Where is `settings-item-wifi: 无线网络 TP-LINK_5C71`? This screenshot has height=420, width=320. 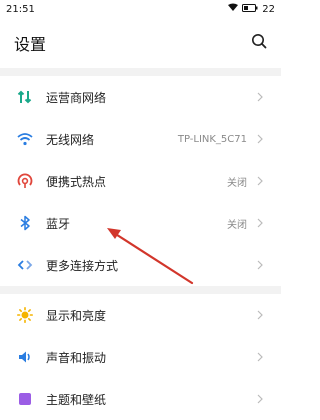 settings-item-wifi: 无线网络 TP-LINK_5C71 is located at coordinates (140, 139).